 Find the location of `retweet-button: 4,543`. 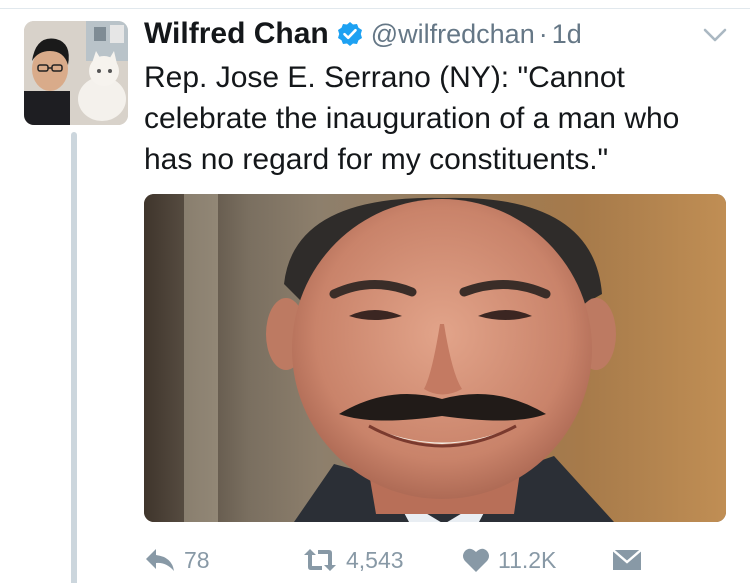

retweet-button: 4,543 is located at coordinates (353, 560).